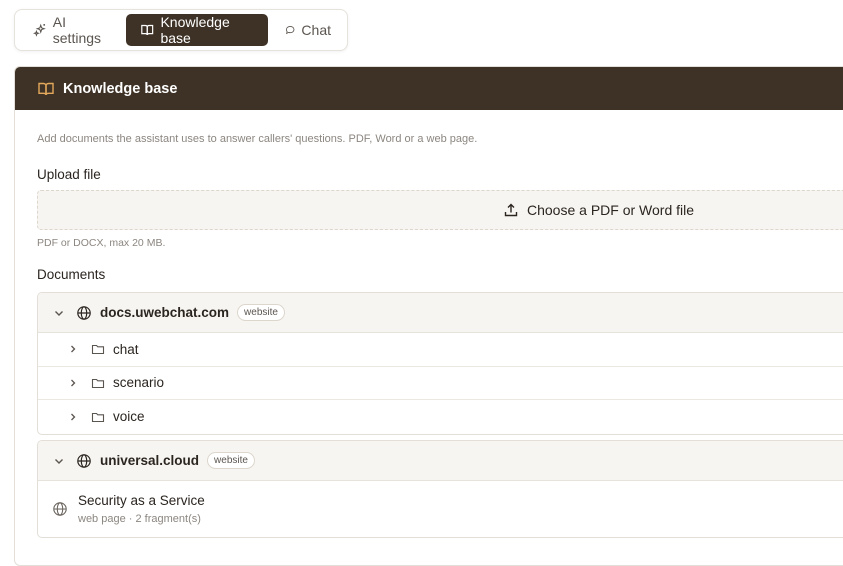  I want to click on web-page-title: Security as a Service, so click(141, 500).